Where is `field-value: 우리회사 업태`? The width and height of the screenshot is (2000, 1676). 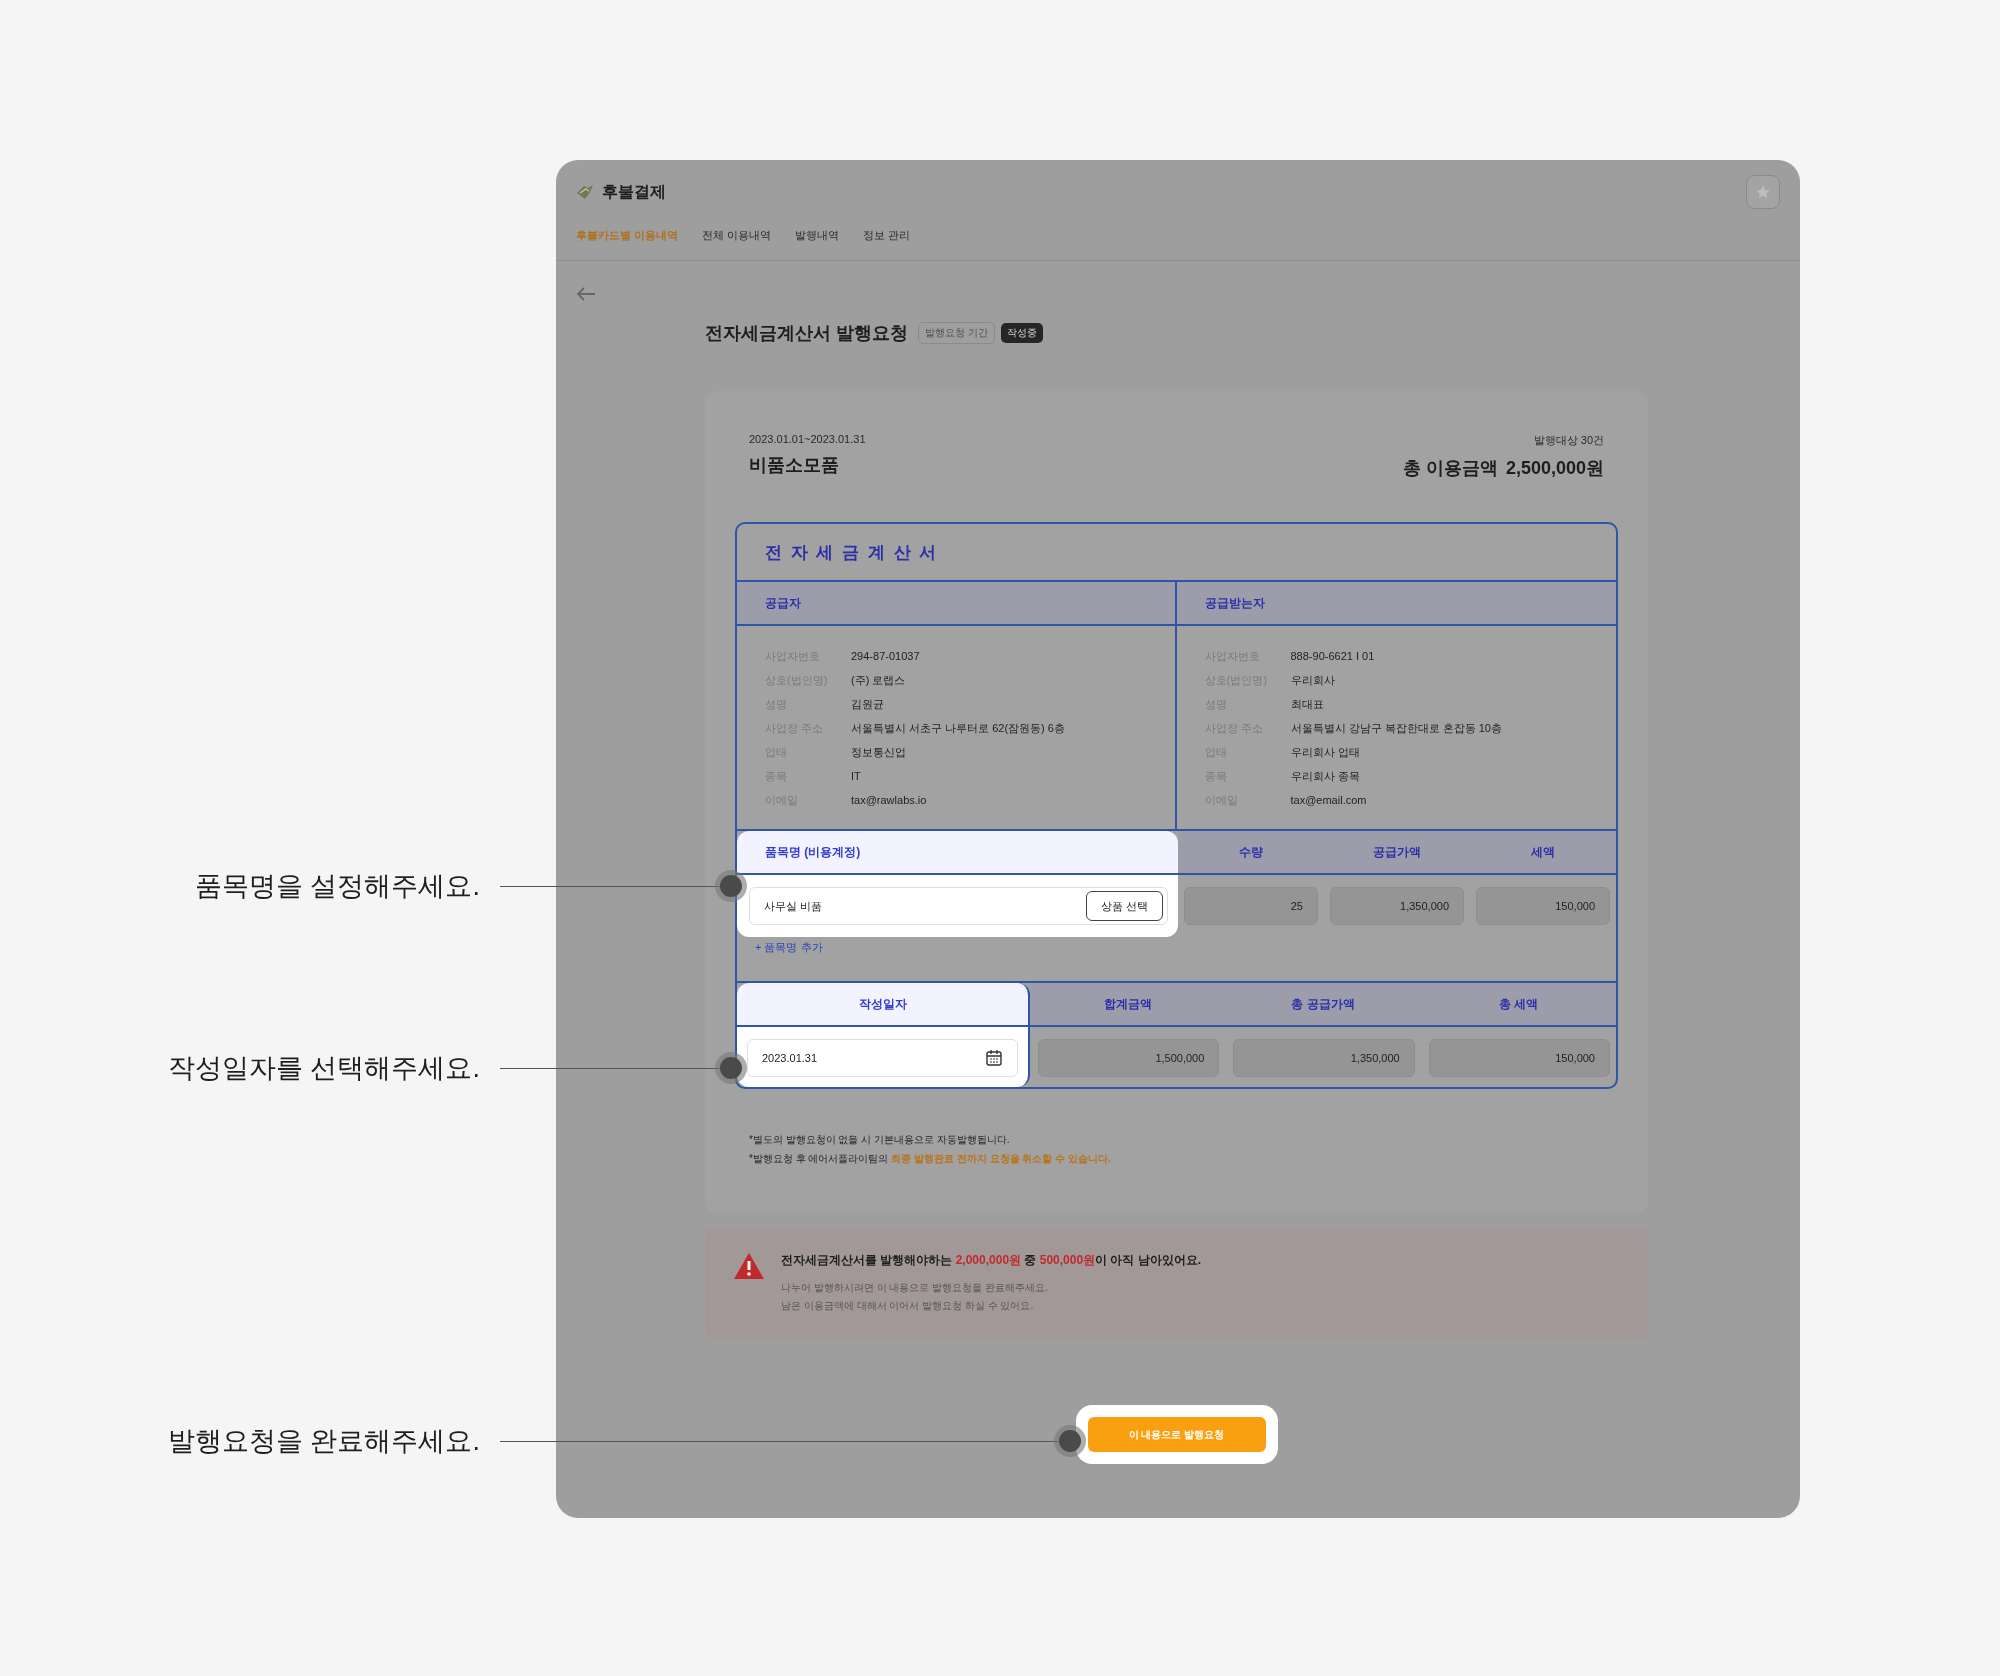
field-value: 우리회사 업태 is located at coordinates (1325, 752).